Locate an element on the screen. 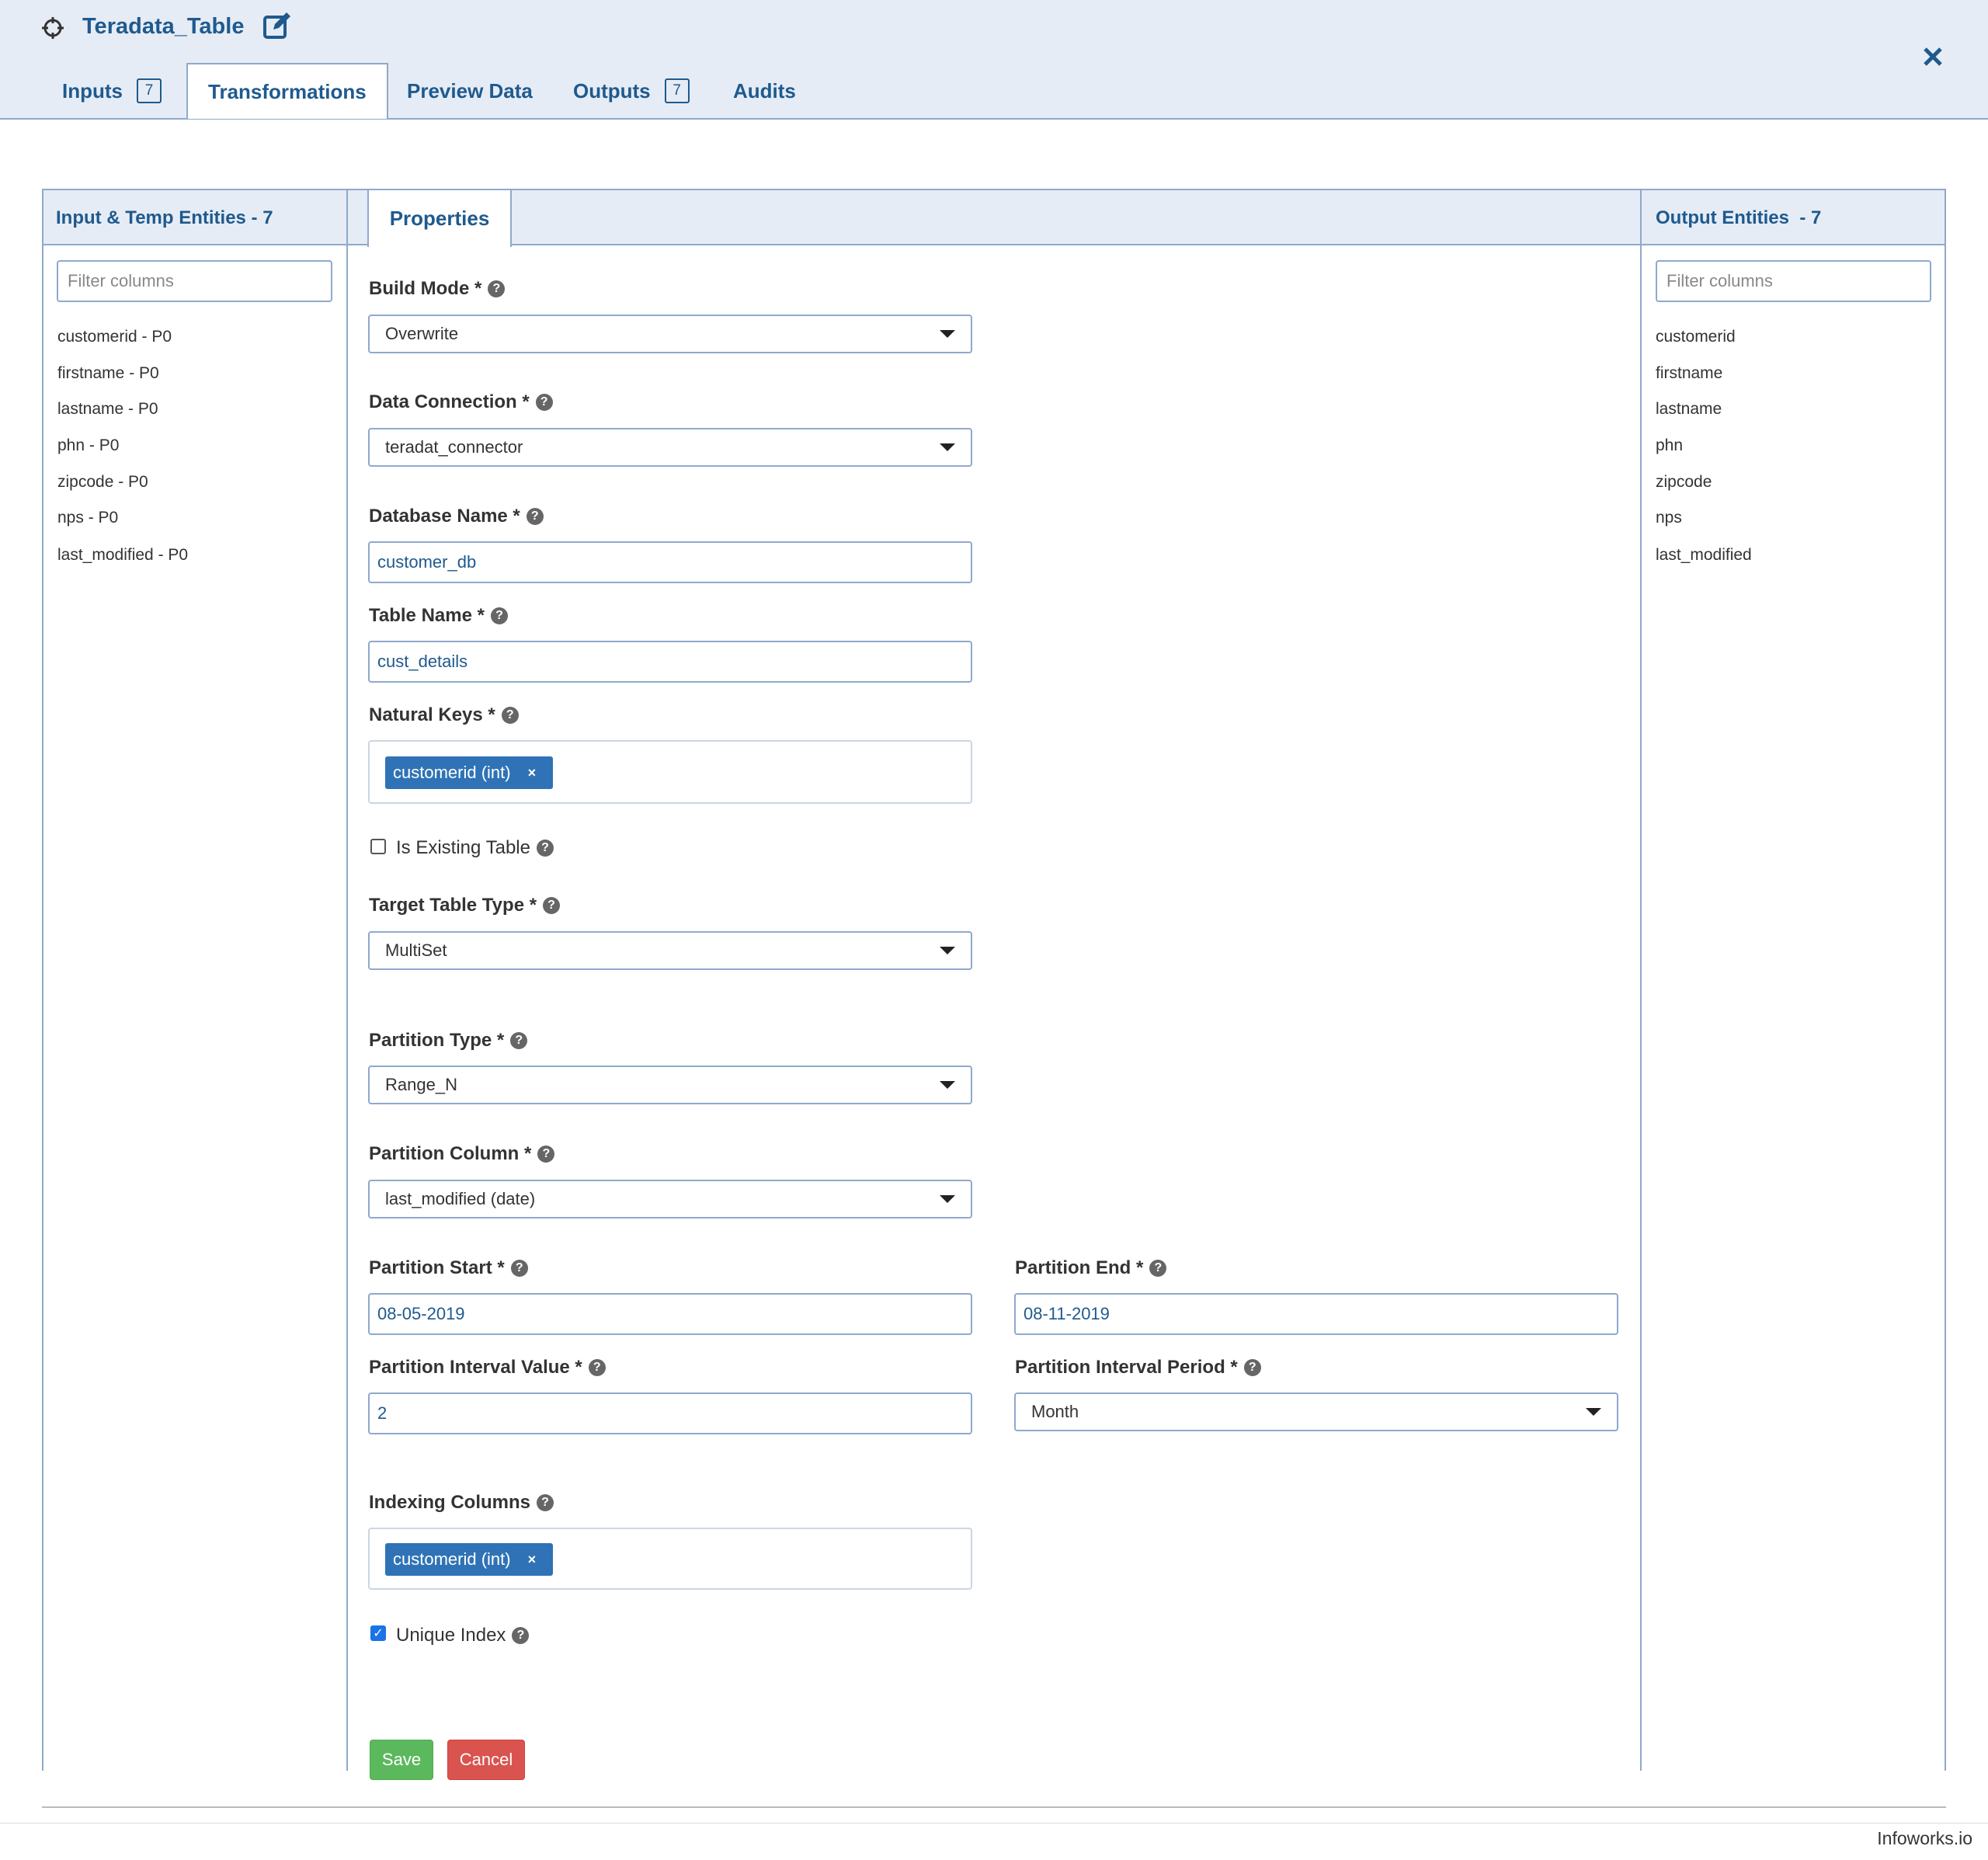 The height and width of the screenshot is (1860, 1988). list-item: lastname is located at coordinates (1704, 418).